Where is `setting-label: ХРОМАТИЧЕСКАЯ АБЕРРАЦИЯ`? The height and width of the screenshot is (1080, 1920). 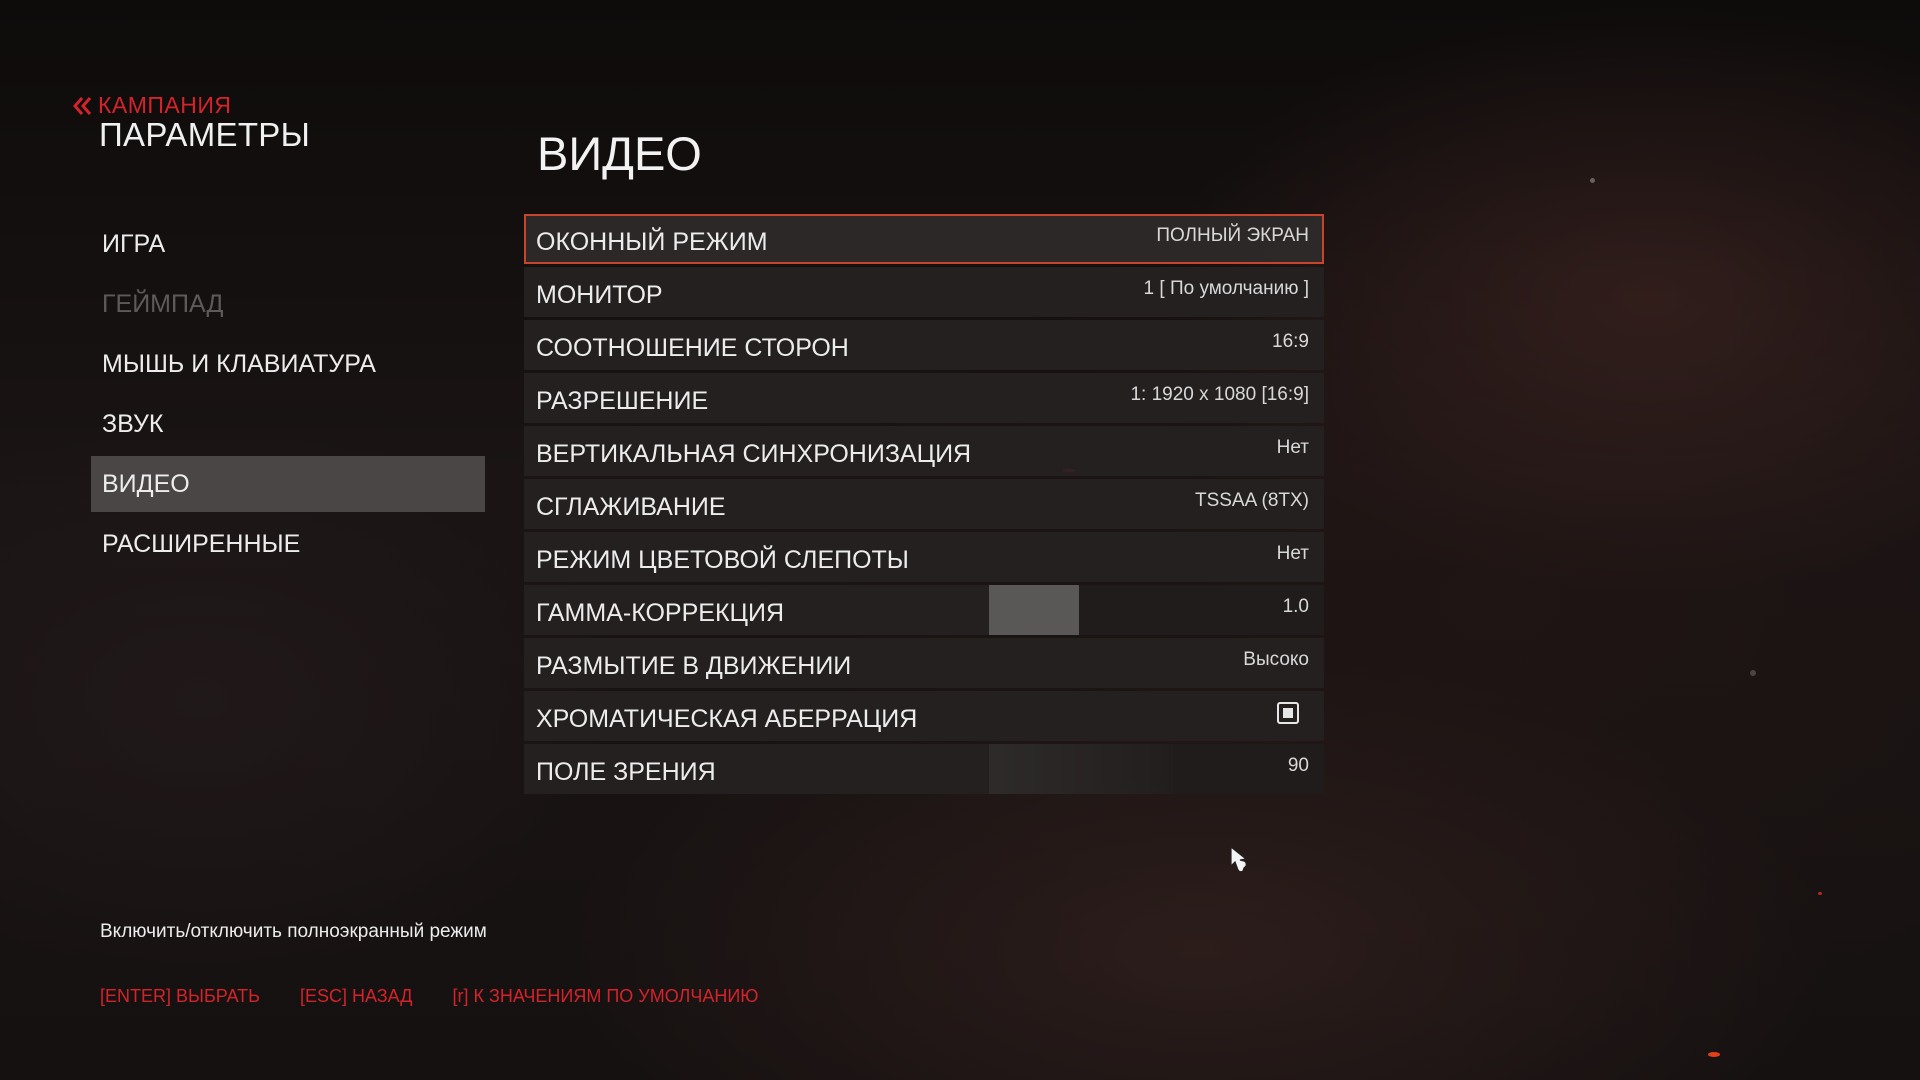 setting-label: ХРОМАТИЧЕСКАЯ АБЕРРАЦИЯ is located at coordinates (727, 718).